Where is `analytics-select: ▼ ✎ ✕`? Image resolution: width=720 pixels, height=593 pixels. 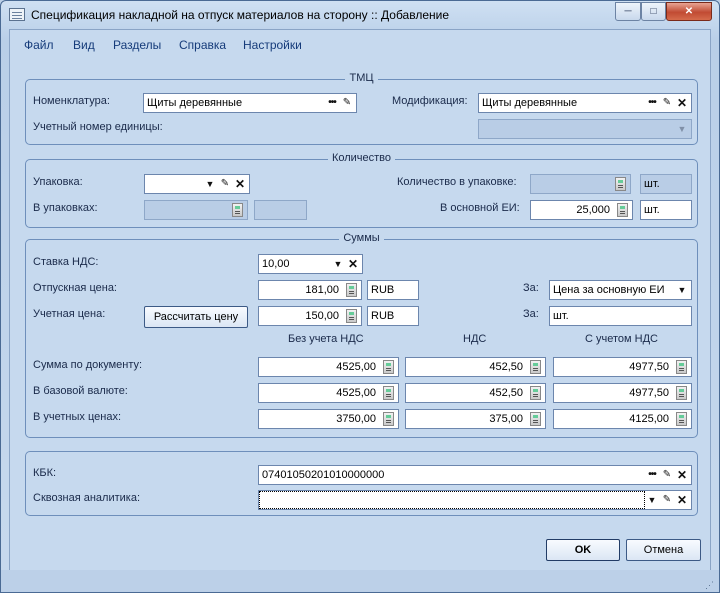 analytics-select: ▼ ✎ ✕ is located at coordinates (475, 500).